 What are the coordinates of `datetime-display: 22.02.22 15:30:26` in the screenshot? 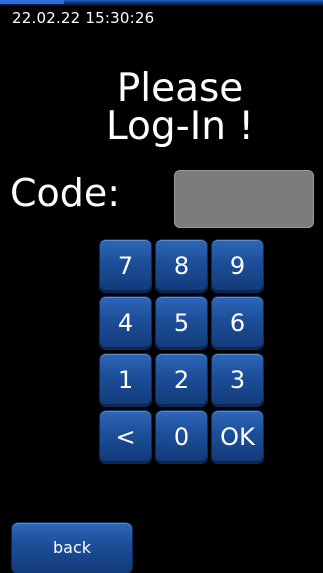 It's located at (83, 18).